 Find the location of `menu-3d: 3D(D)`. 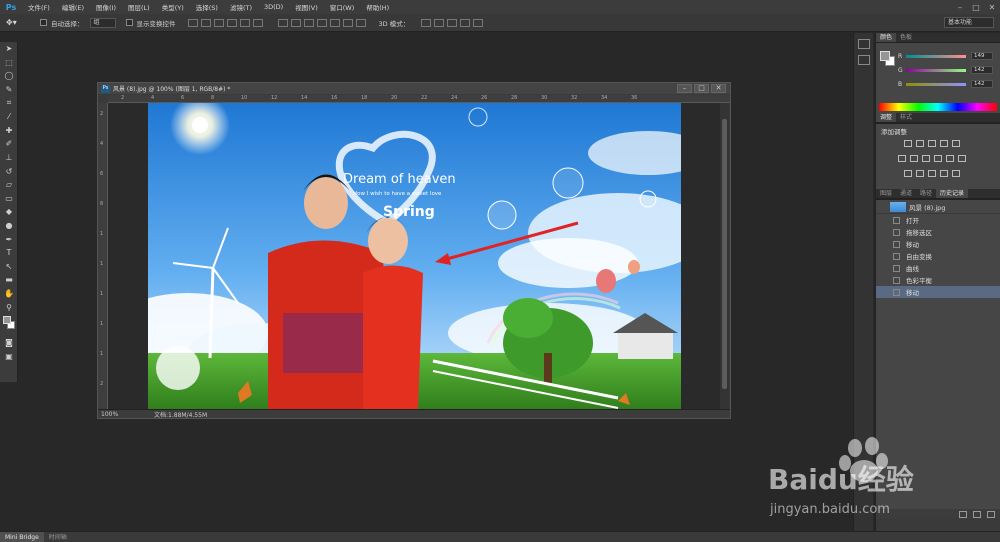

menu-3d: 3D(D) is located at coordinates (273, 7).